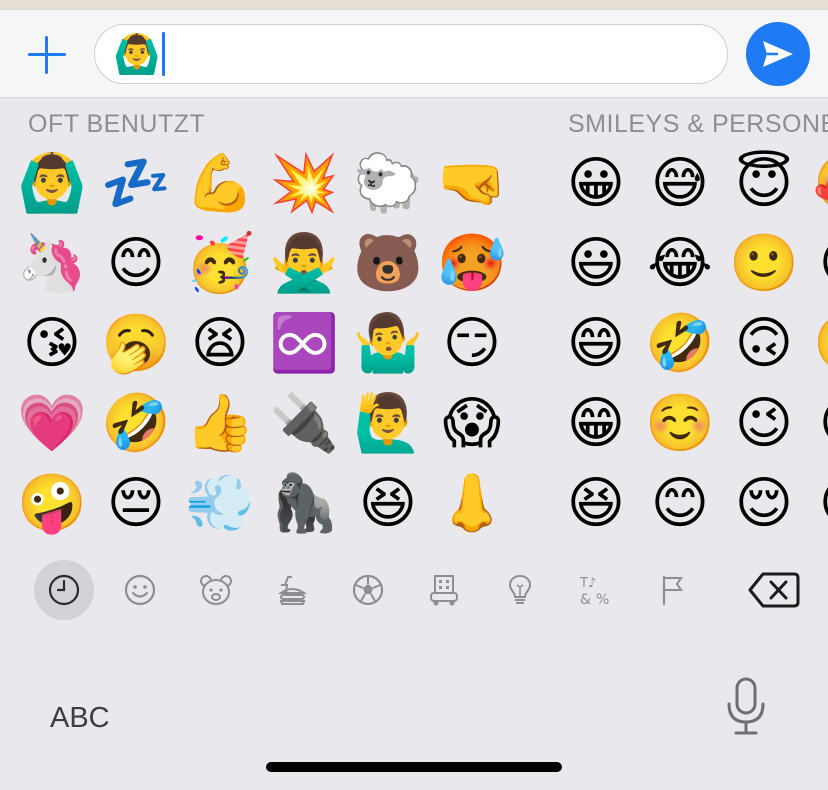 This screenshot has width=828, height=790. What do you see at coordinates (220, 504) in the screenshot?
I see `emoji-key: 💨` at bounding box center [220, 504].